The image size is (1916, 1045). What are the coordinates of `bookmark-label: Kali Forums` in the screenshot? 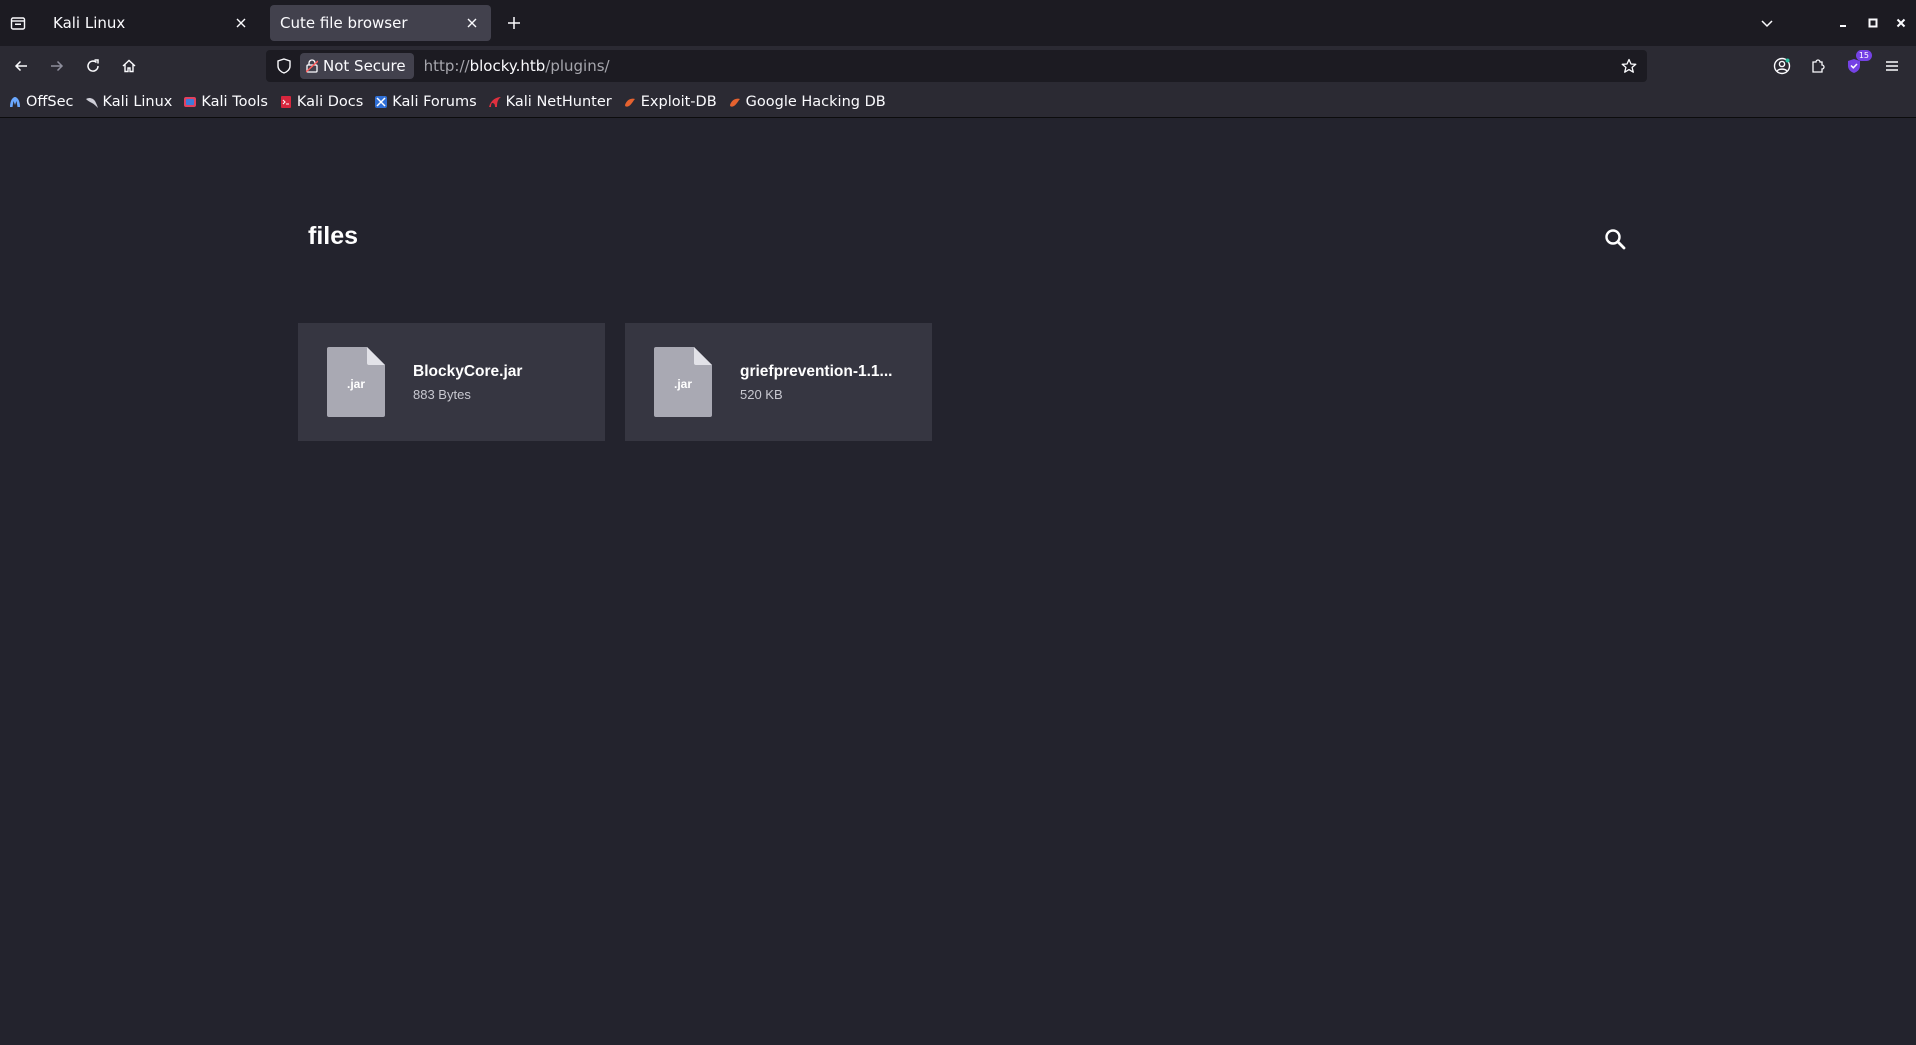 It's located at (434, 101).